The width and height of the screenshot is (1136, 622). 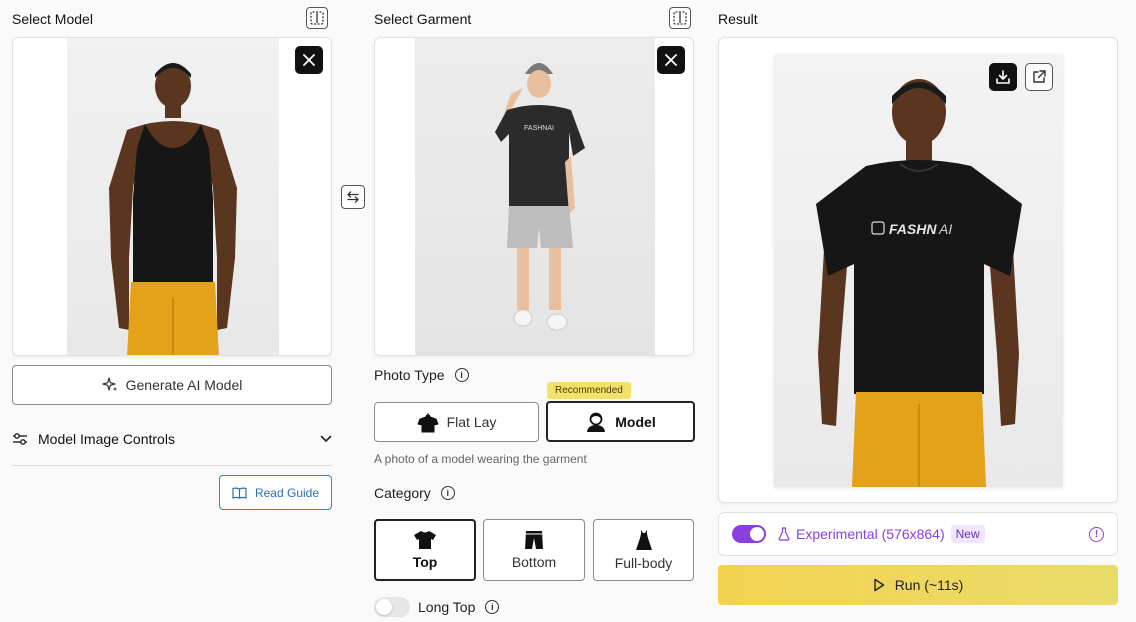 I want to click on long-top-row: Long Top i, so click(x=437, y=607).